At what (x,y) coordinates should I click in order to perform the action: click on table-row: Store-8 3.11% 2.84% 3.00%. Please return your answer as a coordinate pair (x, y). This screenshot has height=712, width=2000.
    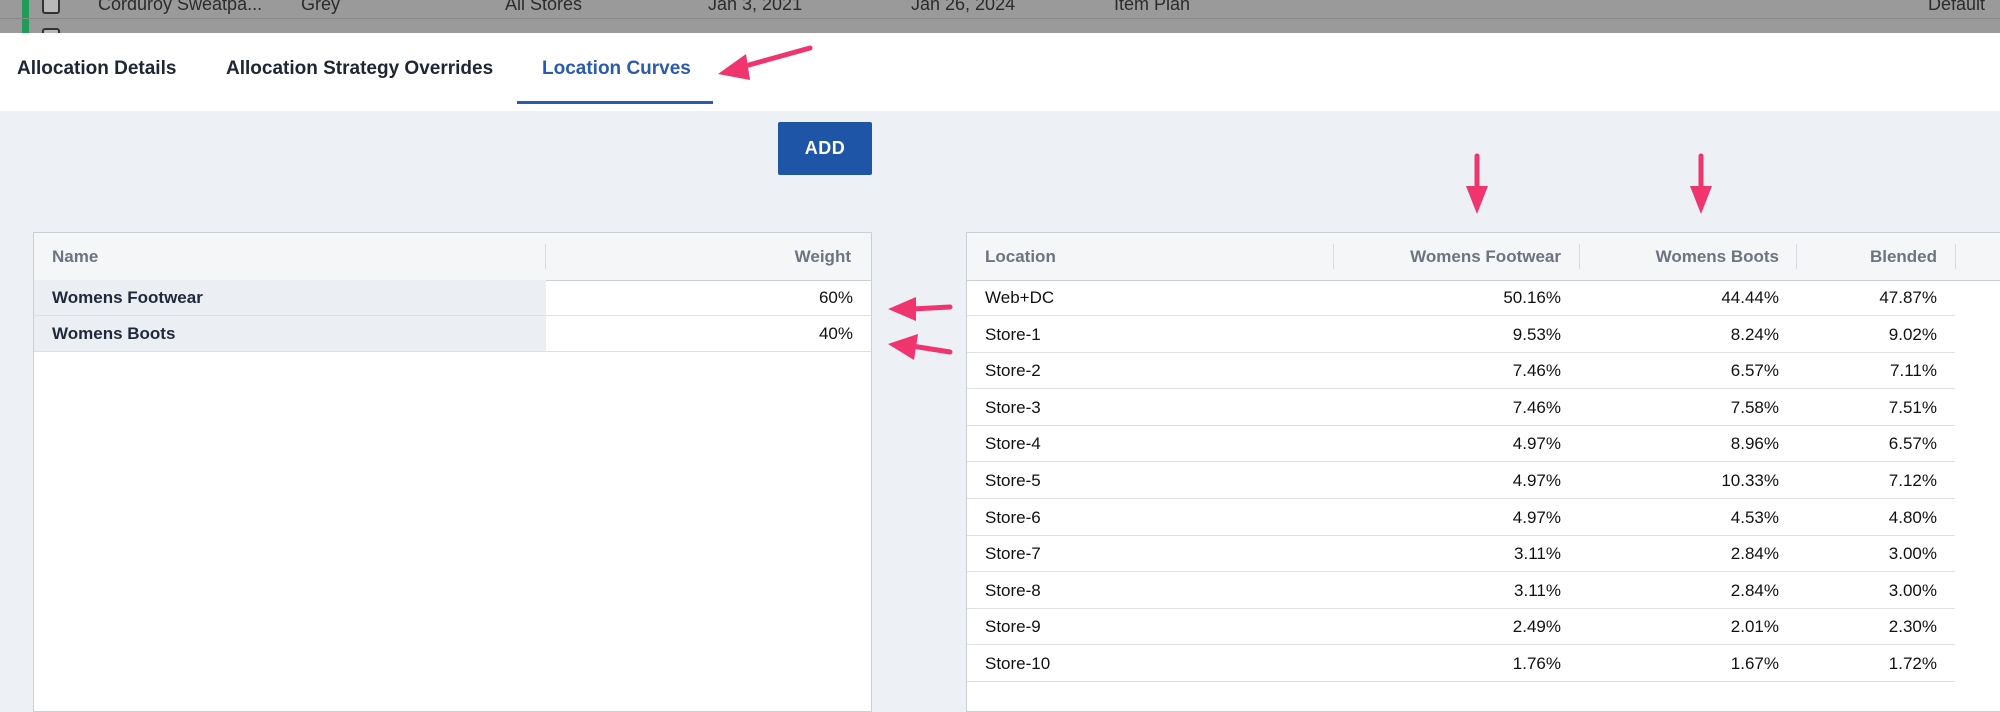
    Looking at the image, I should click on (1461, 591).